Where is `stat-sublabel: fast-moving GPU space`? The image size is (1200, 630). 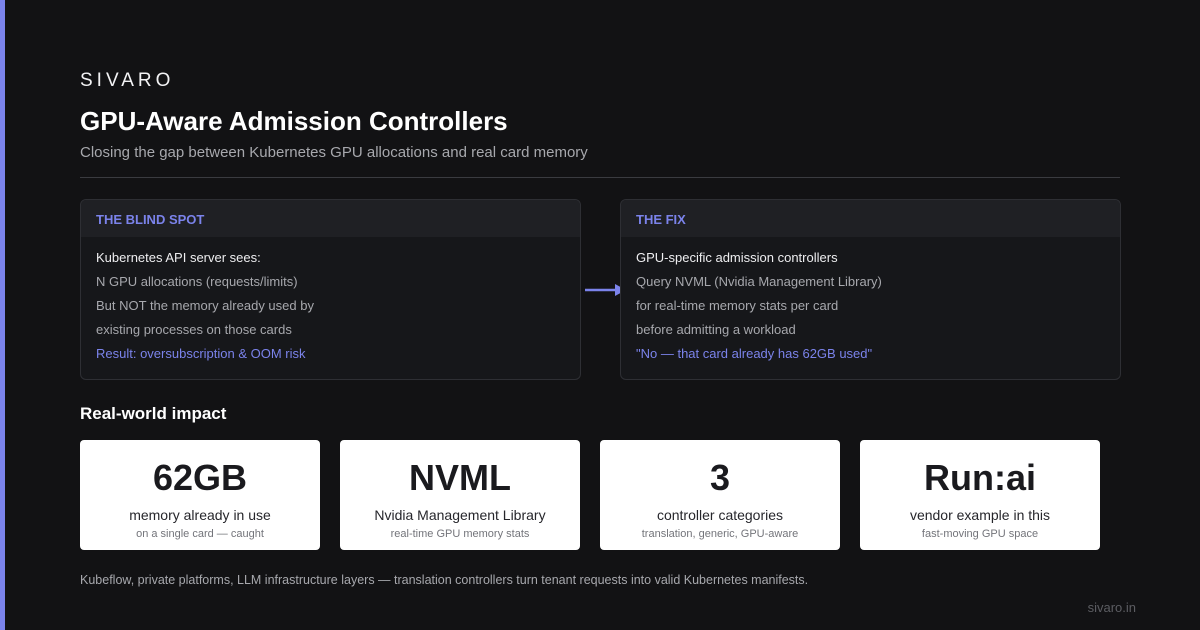 stat-sublabel: fast-moving GPU space is located at coordinates (980, 534).